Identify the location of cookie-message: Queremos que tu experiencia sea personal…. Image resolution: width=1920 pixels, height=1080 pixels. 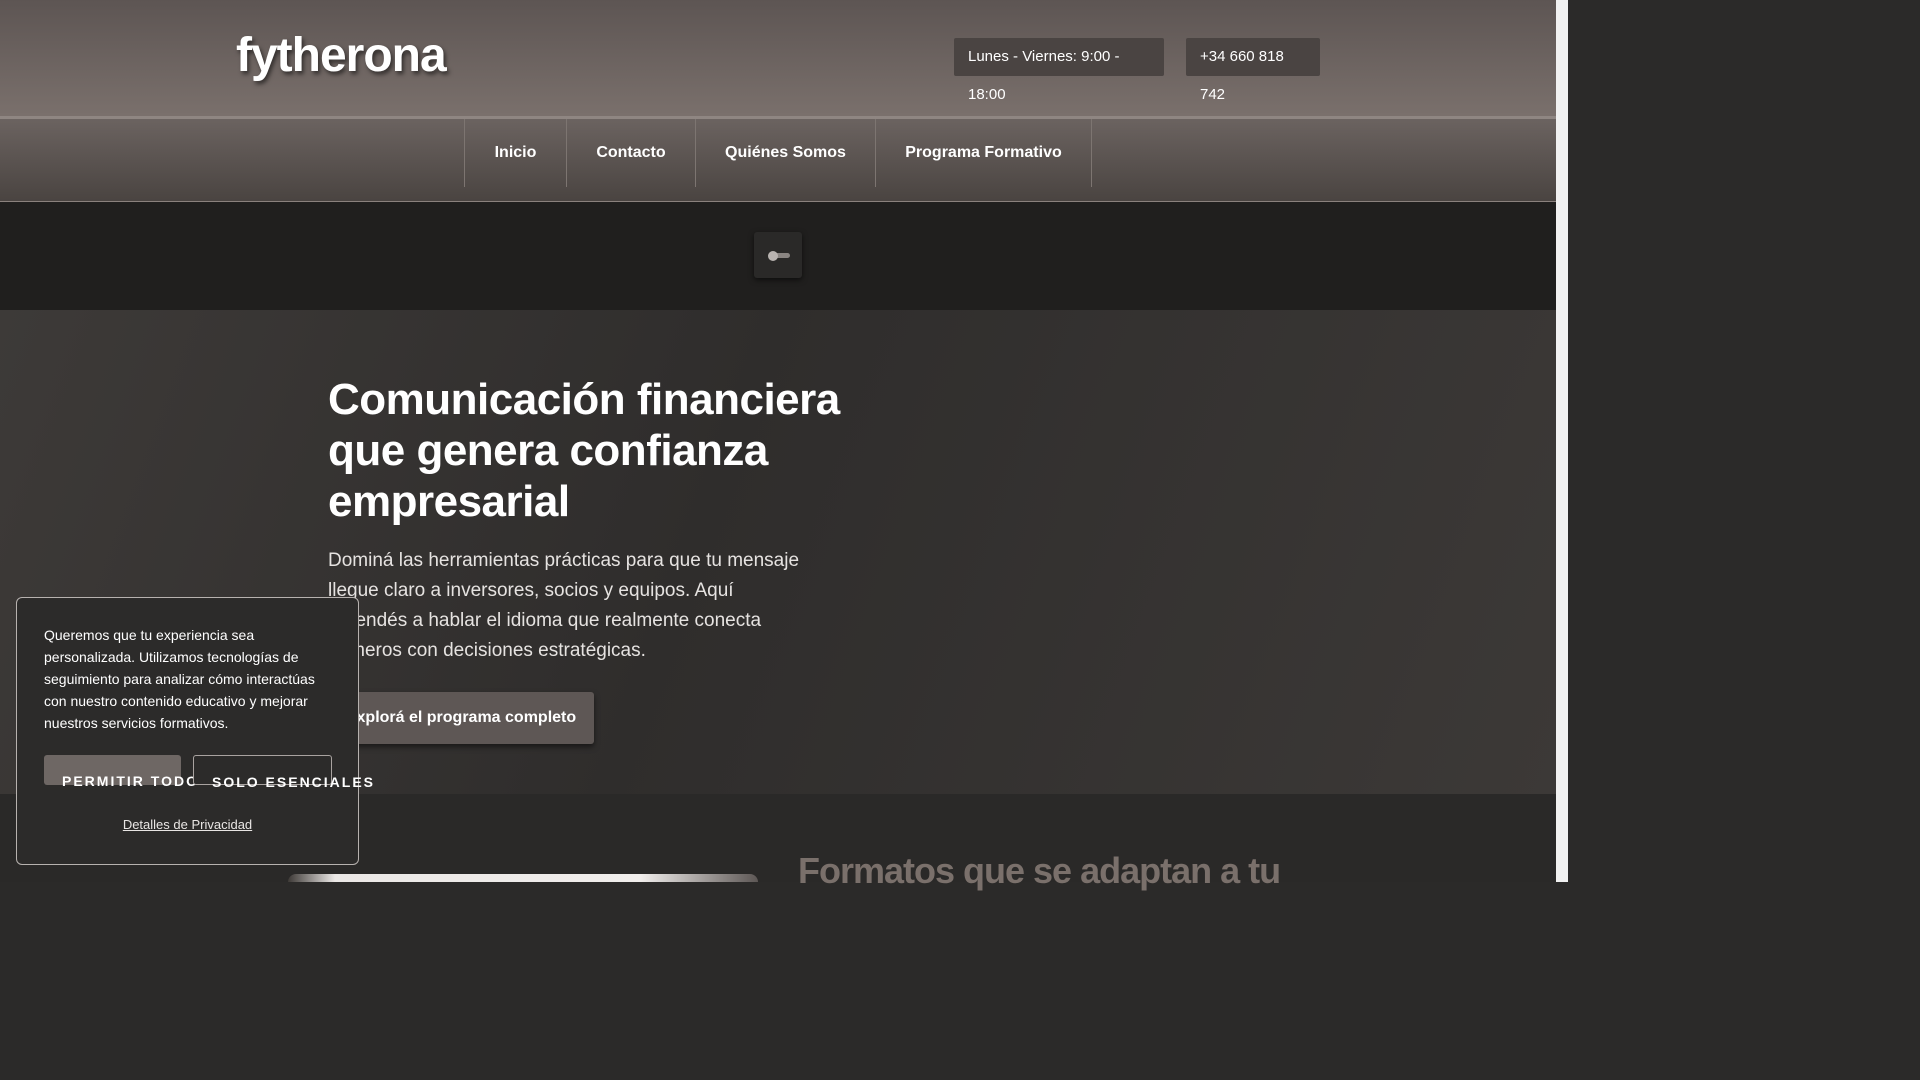
(179, 679).